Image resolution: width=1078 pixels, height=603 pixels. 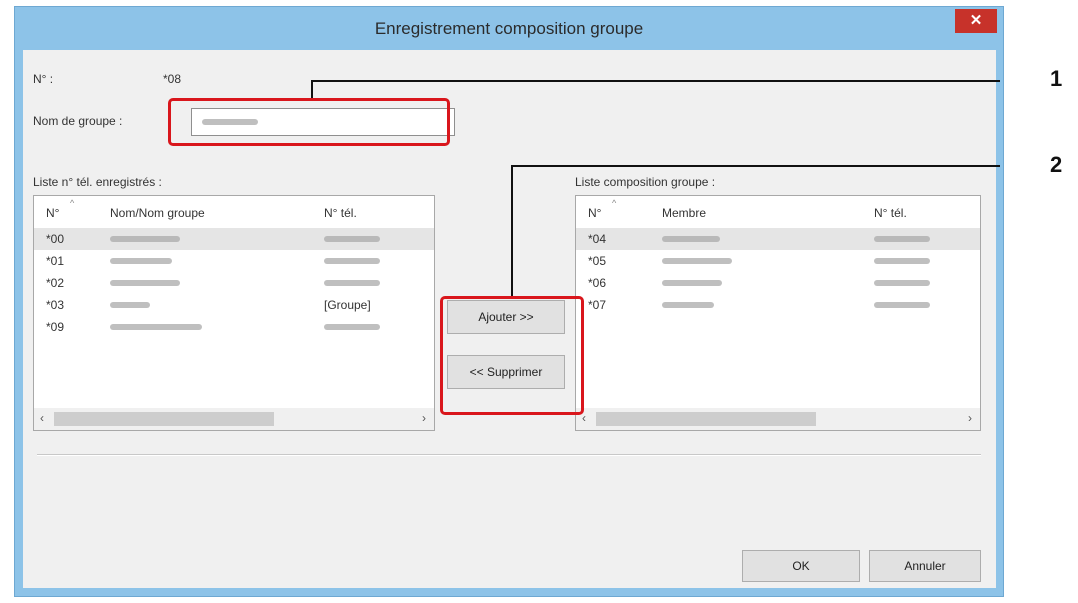 I want to click on list-header: N° ^ Membre N° tél., so click(x=778, y=211).